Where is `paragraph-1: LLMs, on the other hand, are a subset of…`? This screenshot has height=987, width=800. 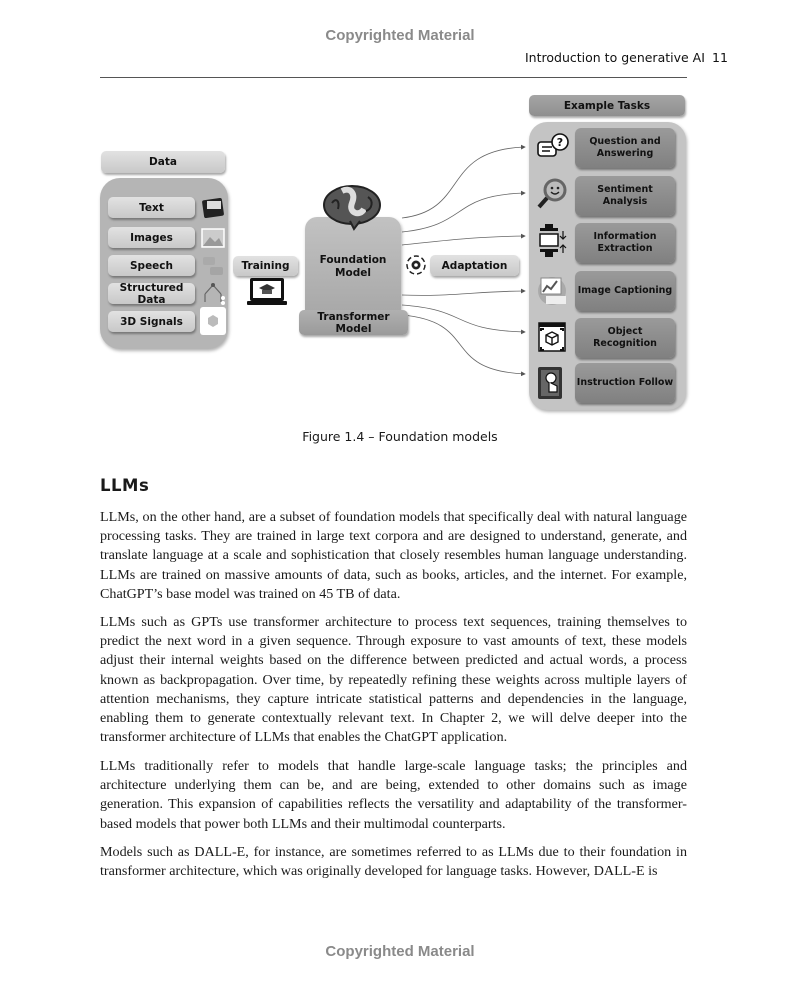 paragraph-1: LLMs, on the other hand, are a subset of… is located at coordinates (393, 555).